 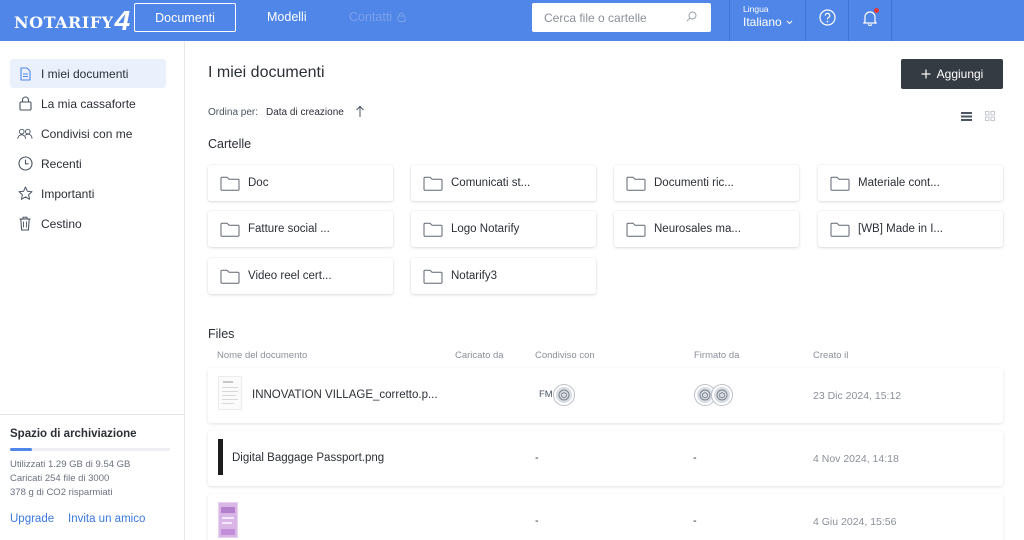 I want to click on sidebar-item-label: Importanti, so click(x=68, y=193).